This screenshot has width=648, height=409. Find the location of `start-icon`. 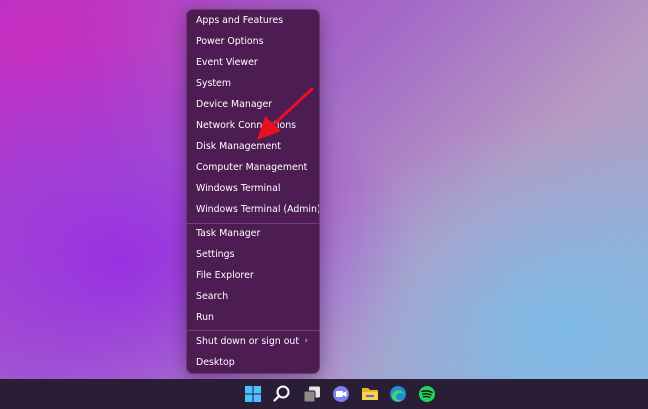

start-icon is located at coordinates (253, 394).